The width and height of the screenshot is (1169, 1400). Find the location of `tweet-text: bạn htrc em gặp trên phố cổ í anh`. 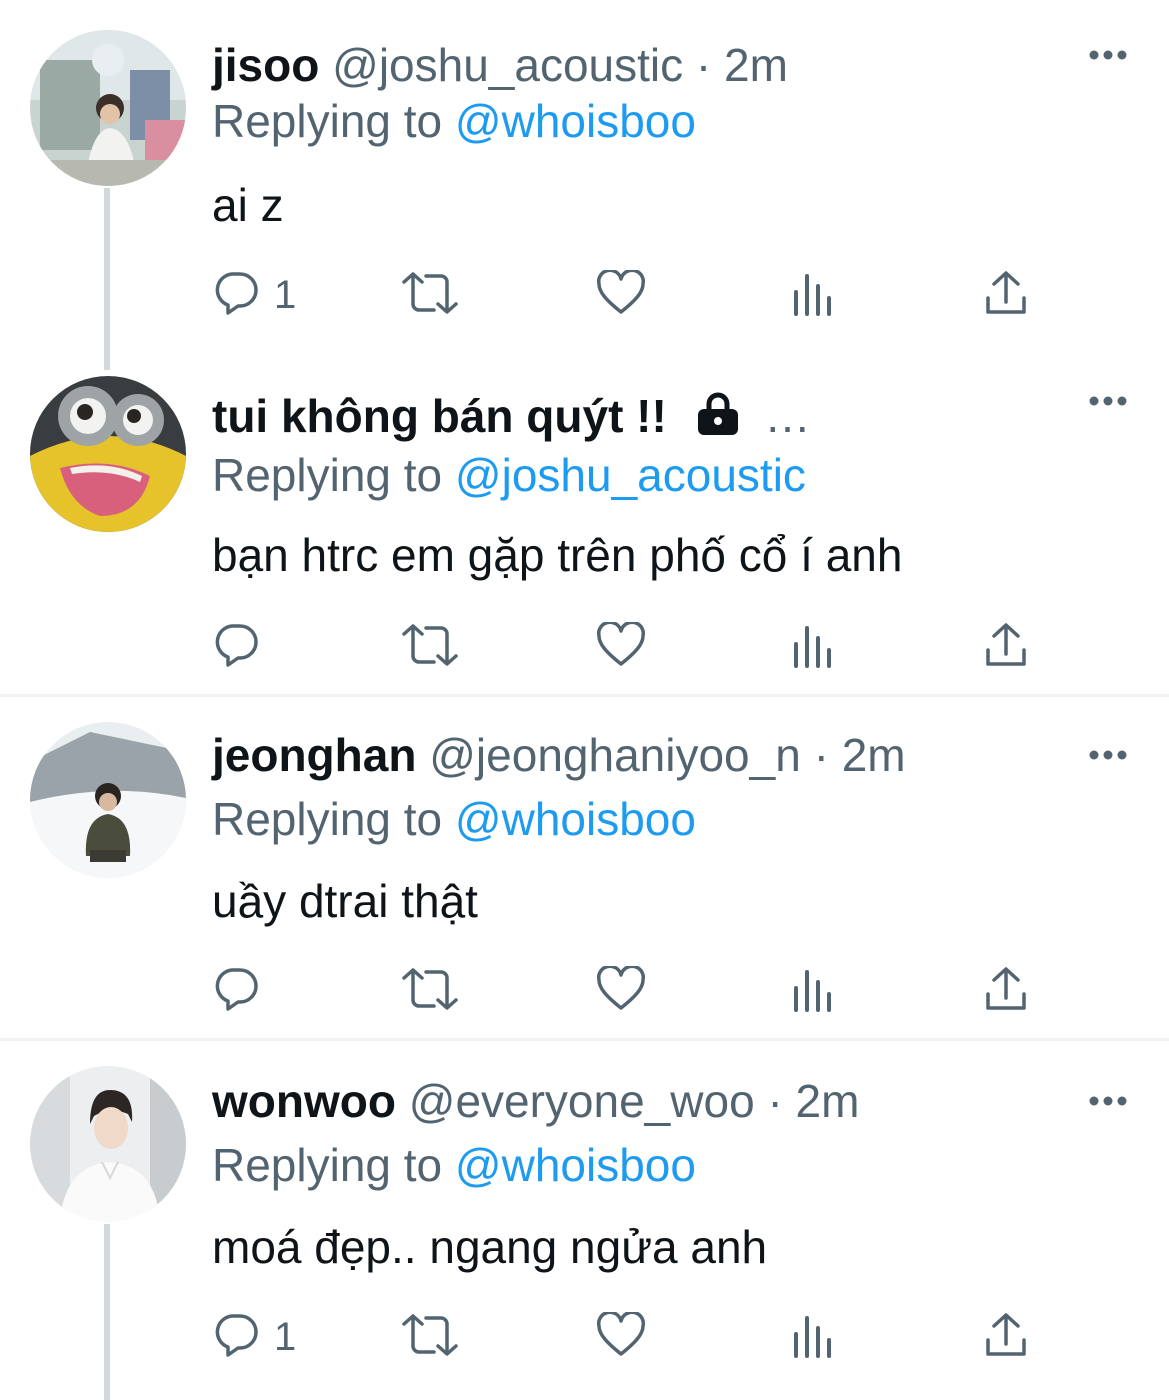

tweet-text: bạn htrc em gặp trên phố cổ í anh is located at coordinates (557, 555).